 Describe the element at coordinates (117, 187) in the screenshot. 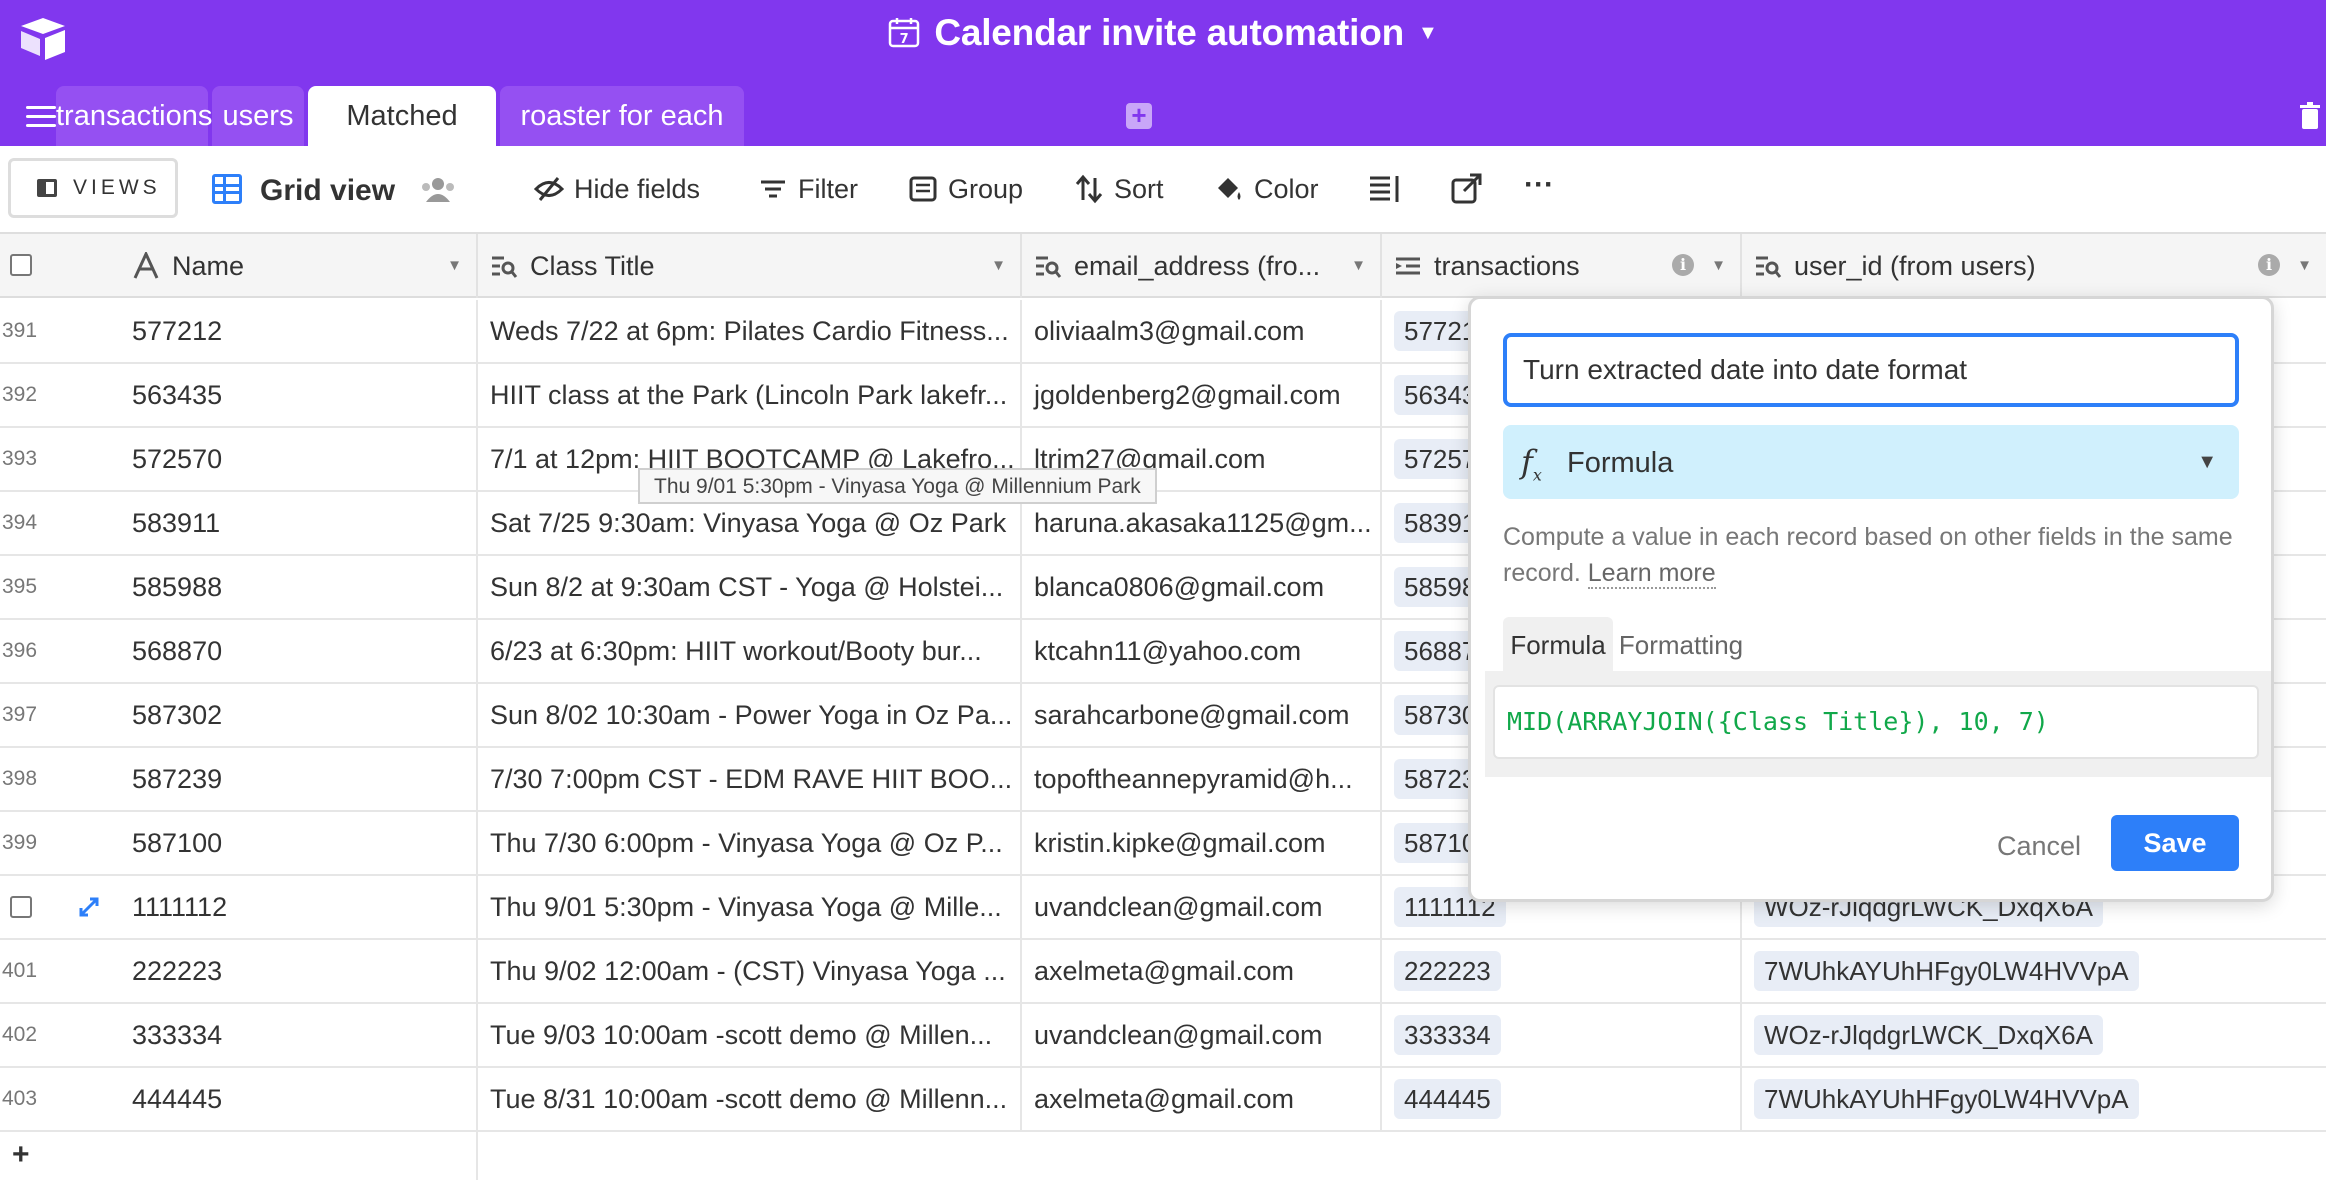

I see `views-label: VIEWS` at that location.